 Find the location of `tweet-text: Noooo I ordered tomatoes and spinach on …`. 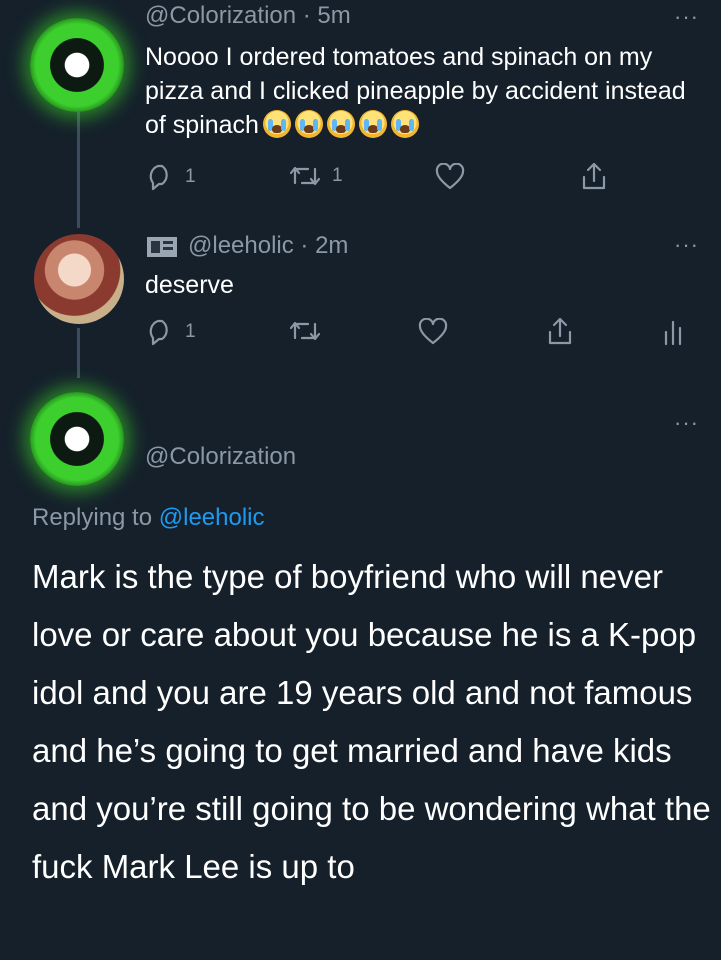

tweet-text: Noooo I ordered tomatoes and spinach on … is located at coordinates (425, 91).